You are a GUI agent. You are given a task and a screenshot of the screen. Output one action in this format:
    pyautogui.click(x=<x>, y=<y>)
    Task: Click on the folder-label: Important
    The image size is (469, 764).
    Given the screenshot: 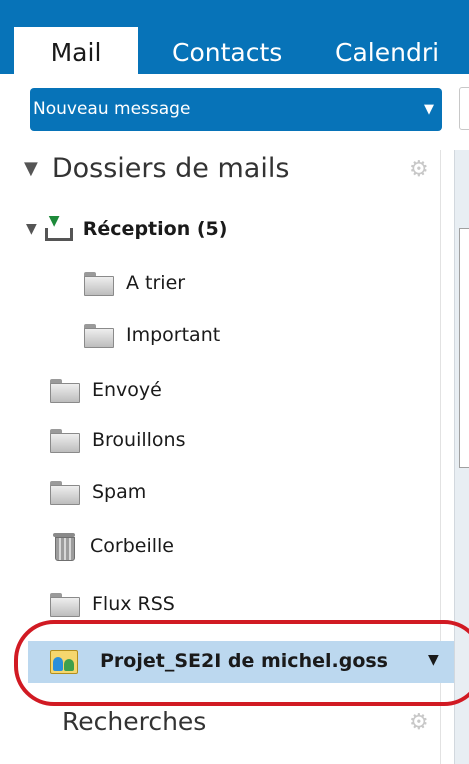 What is the action you would take?
    pyautogui.click(x=173, y=335)
    